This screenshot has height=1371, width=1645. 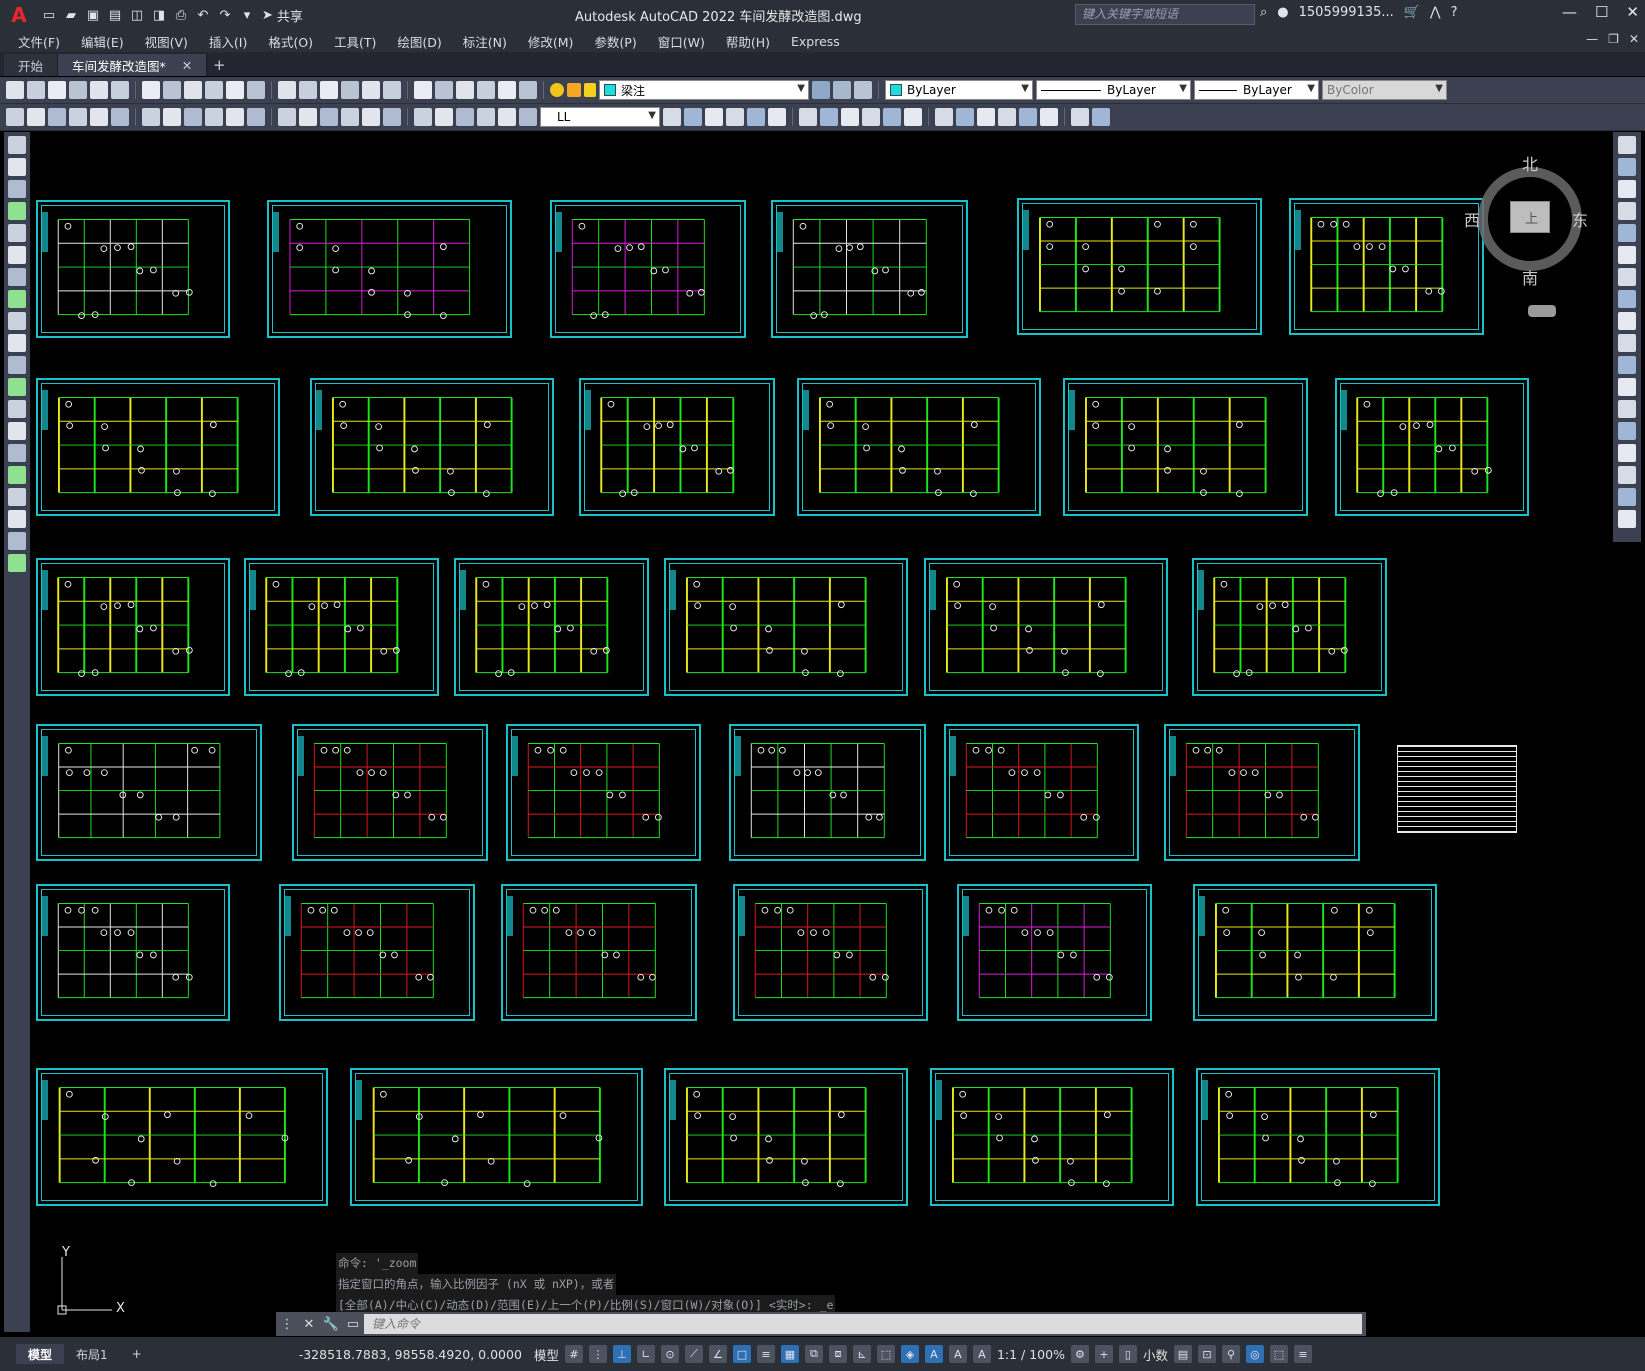 What do you see at coordinates (1530, 163) in the screenshot?
I see `compass-north: 北` at bounding box center [1530, 163].